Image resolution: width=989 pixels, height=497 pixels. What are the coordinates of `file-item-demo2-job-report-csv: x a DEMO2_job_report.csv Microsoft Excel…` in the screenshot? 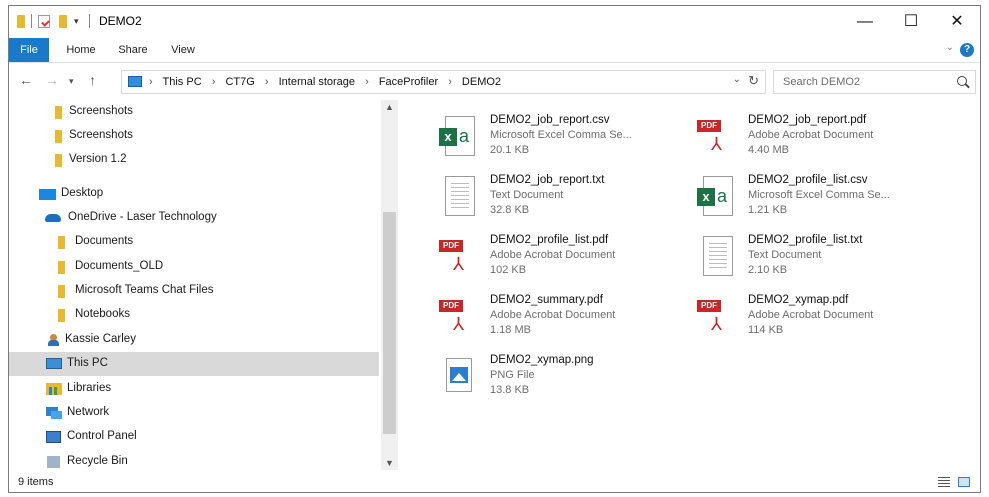 It's located at (559, 134).